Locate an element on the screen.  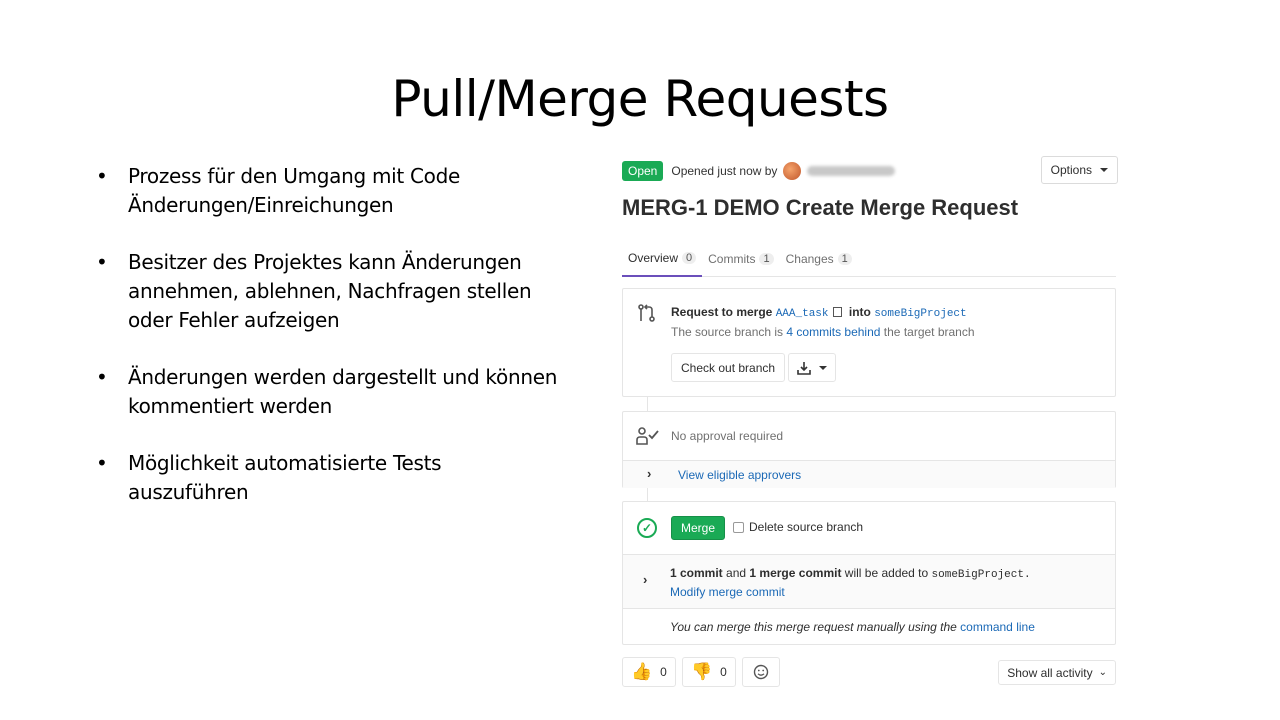
behind-post: the target branch is located at coordinates (929, 332).